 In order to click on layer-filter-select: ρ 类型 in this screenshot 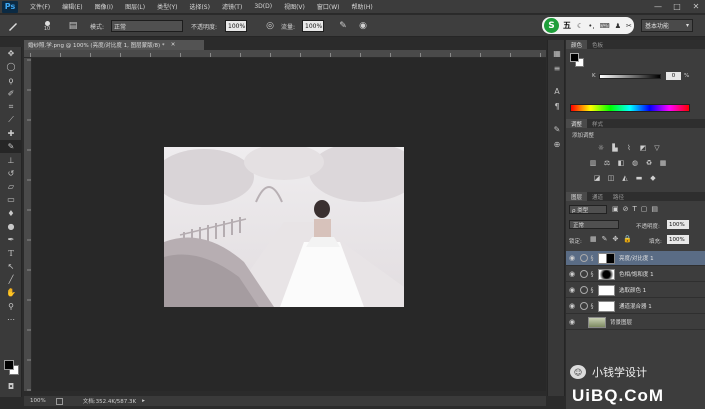, I will do `click(588, 209)`.